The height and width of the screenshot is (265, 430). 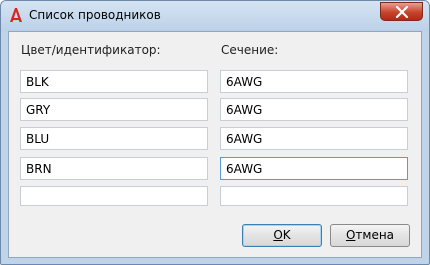 What do you see at coordinates (278, 235) in the screenshot?
I see `ok-accelerator: O` at bounding box center [278, 235].